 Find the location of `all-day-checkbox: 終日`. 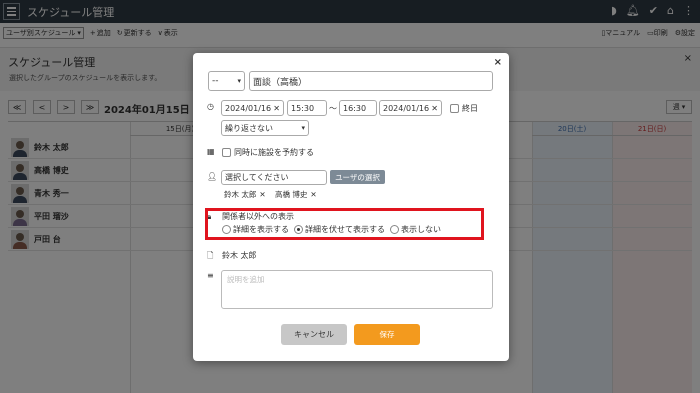

all-day-checkbox: 終日 is located at coordinates (464, 108).